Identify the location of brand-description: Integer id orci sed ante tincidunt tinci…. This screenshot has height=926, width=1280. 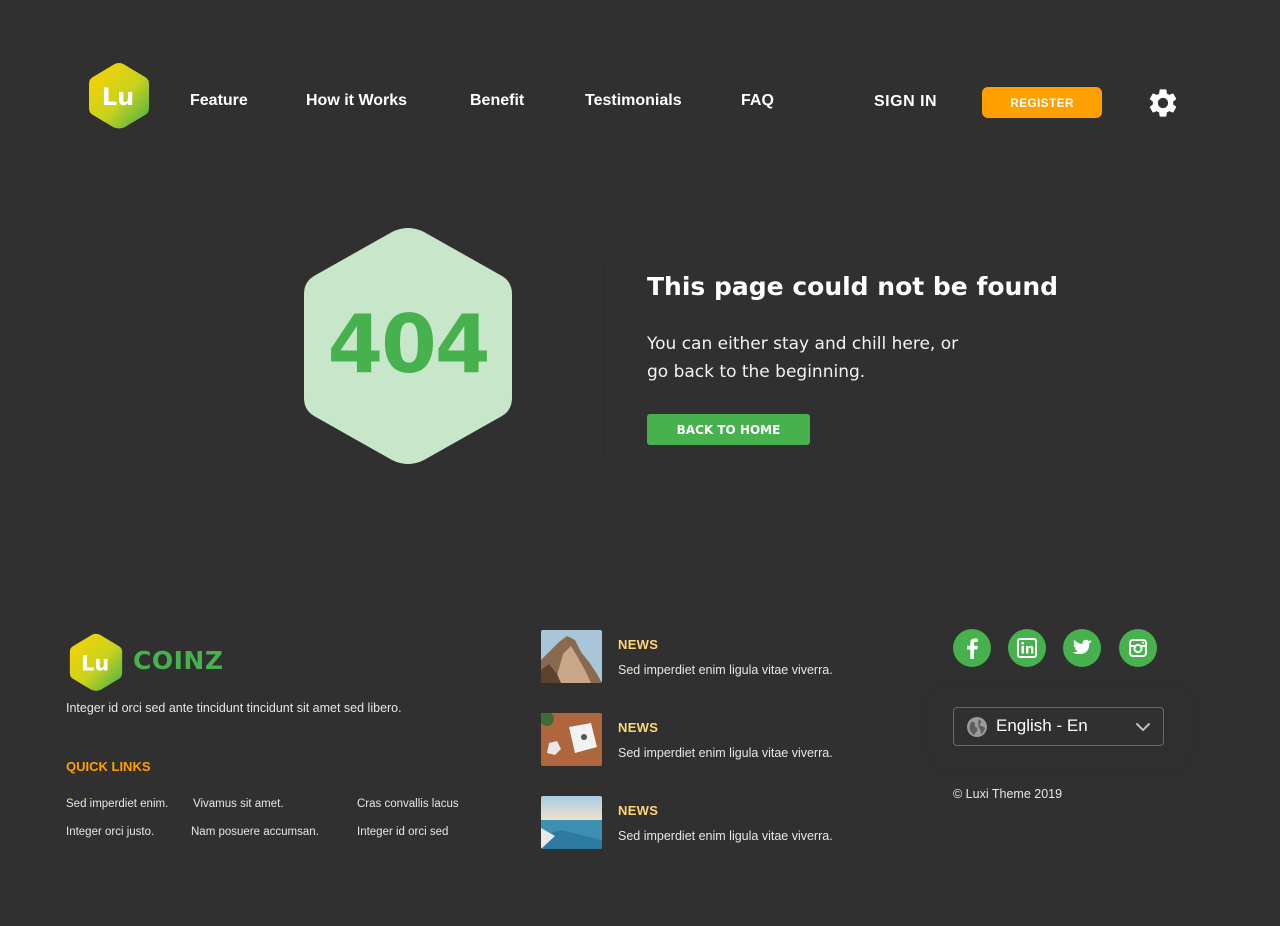
(234, 708).